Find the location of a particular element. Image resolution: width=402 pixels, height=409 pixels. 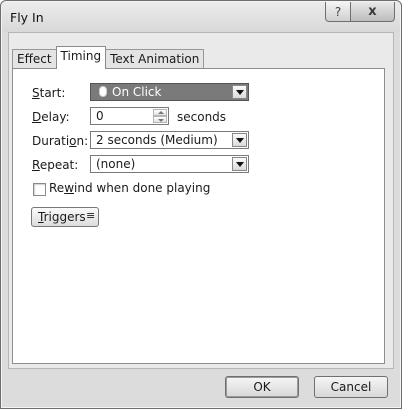

delay-spinner: 0 is located at coordinates (129, 116).